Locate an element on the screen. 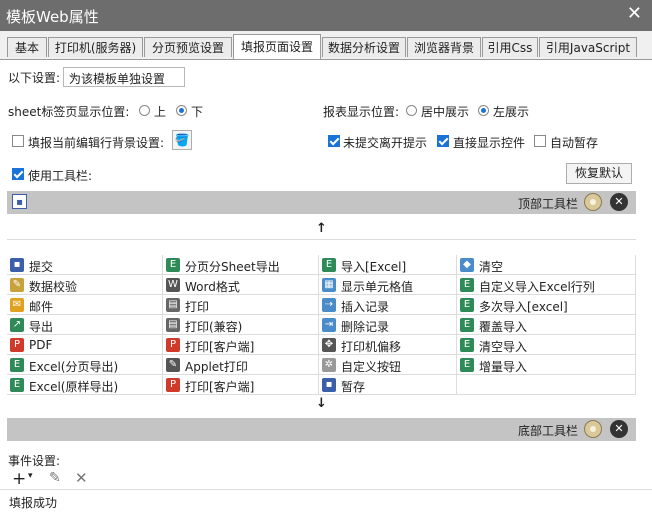 The image size is (652, 518). tab-browser-bg: 浏览器背景 is located at coordinates (444, 47).